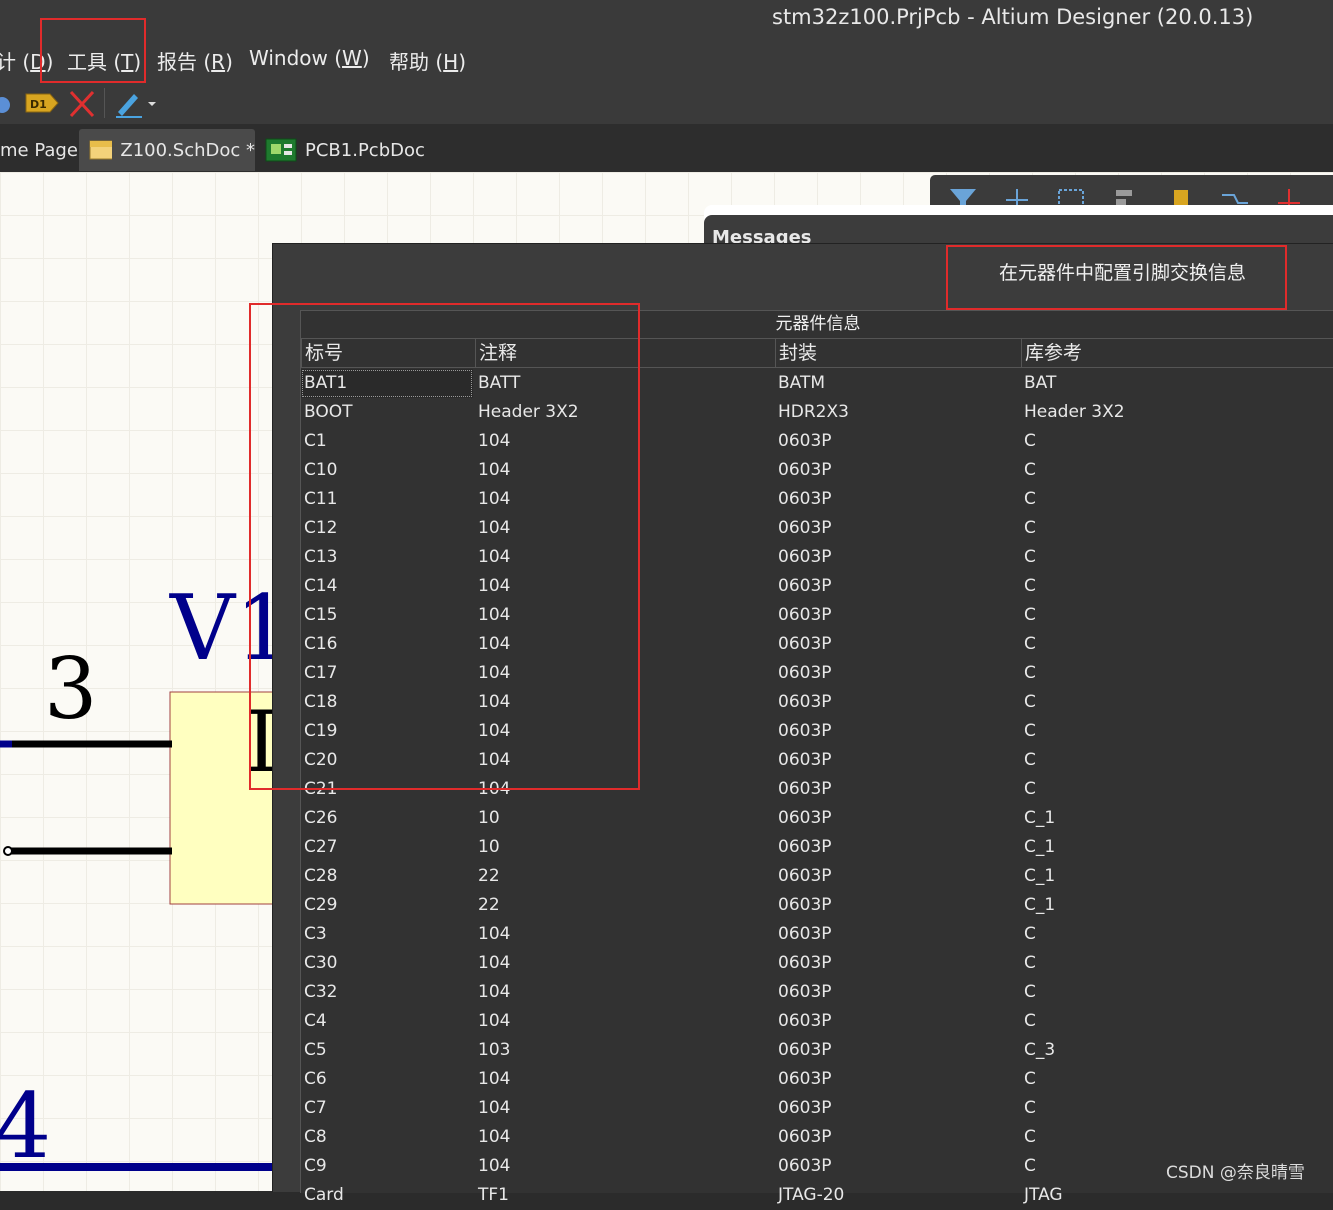 This screenshot has width=1333, height=1210. What do you see at coordinates (817, 702) in the screenshot?
I see `table-row: C18 104 0603P C` at bounding box center [817, 702].